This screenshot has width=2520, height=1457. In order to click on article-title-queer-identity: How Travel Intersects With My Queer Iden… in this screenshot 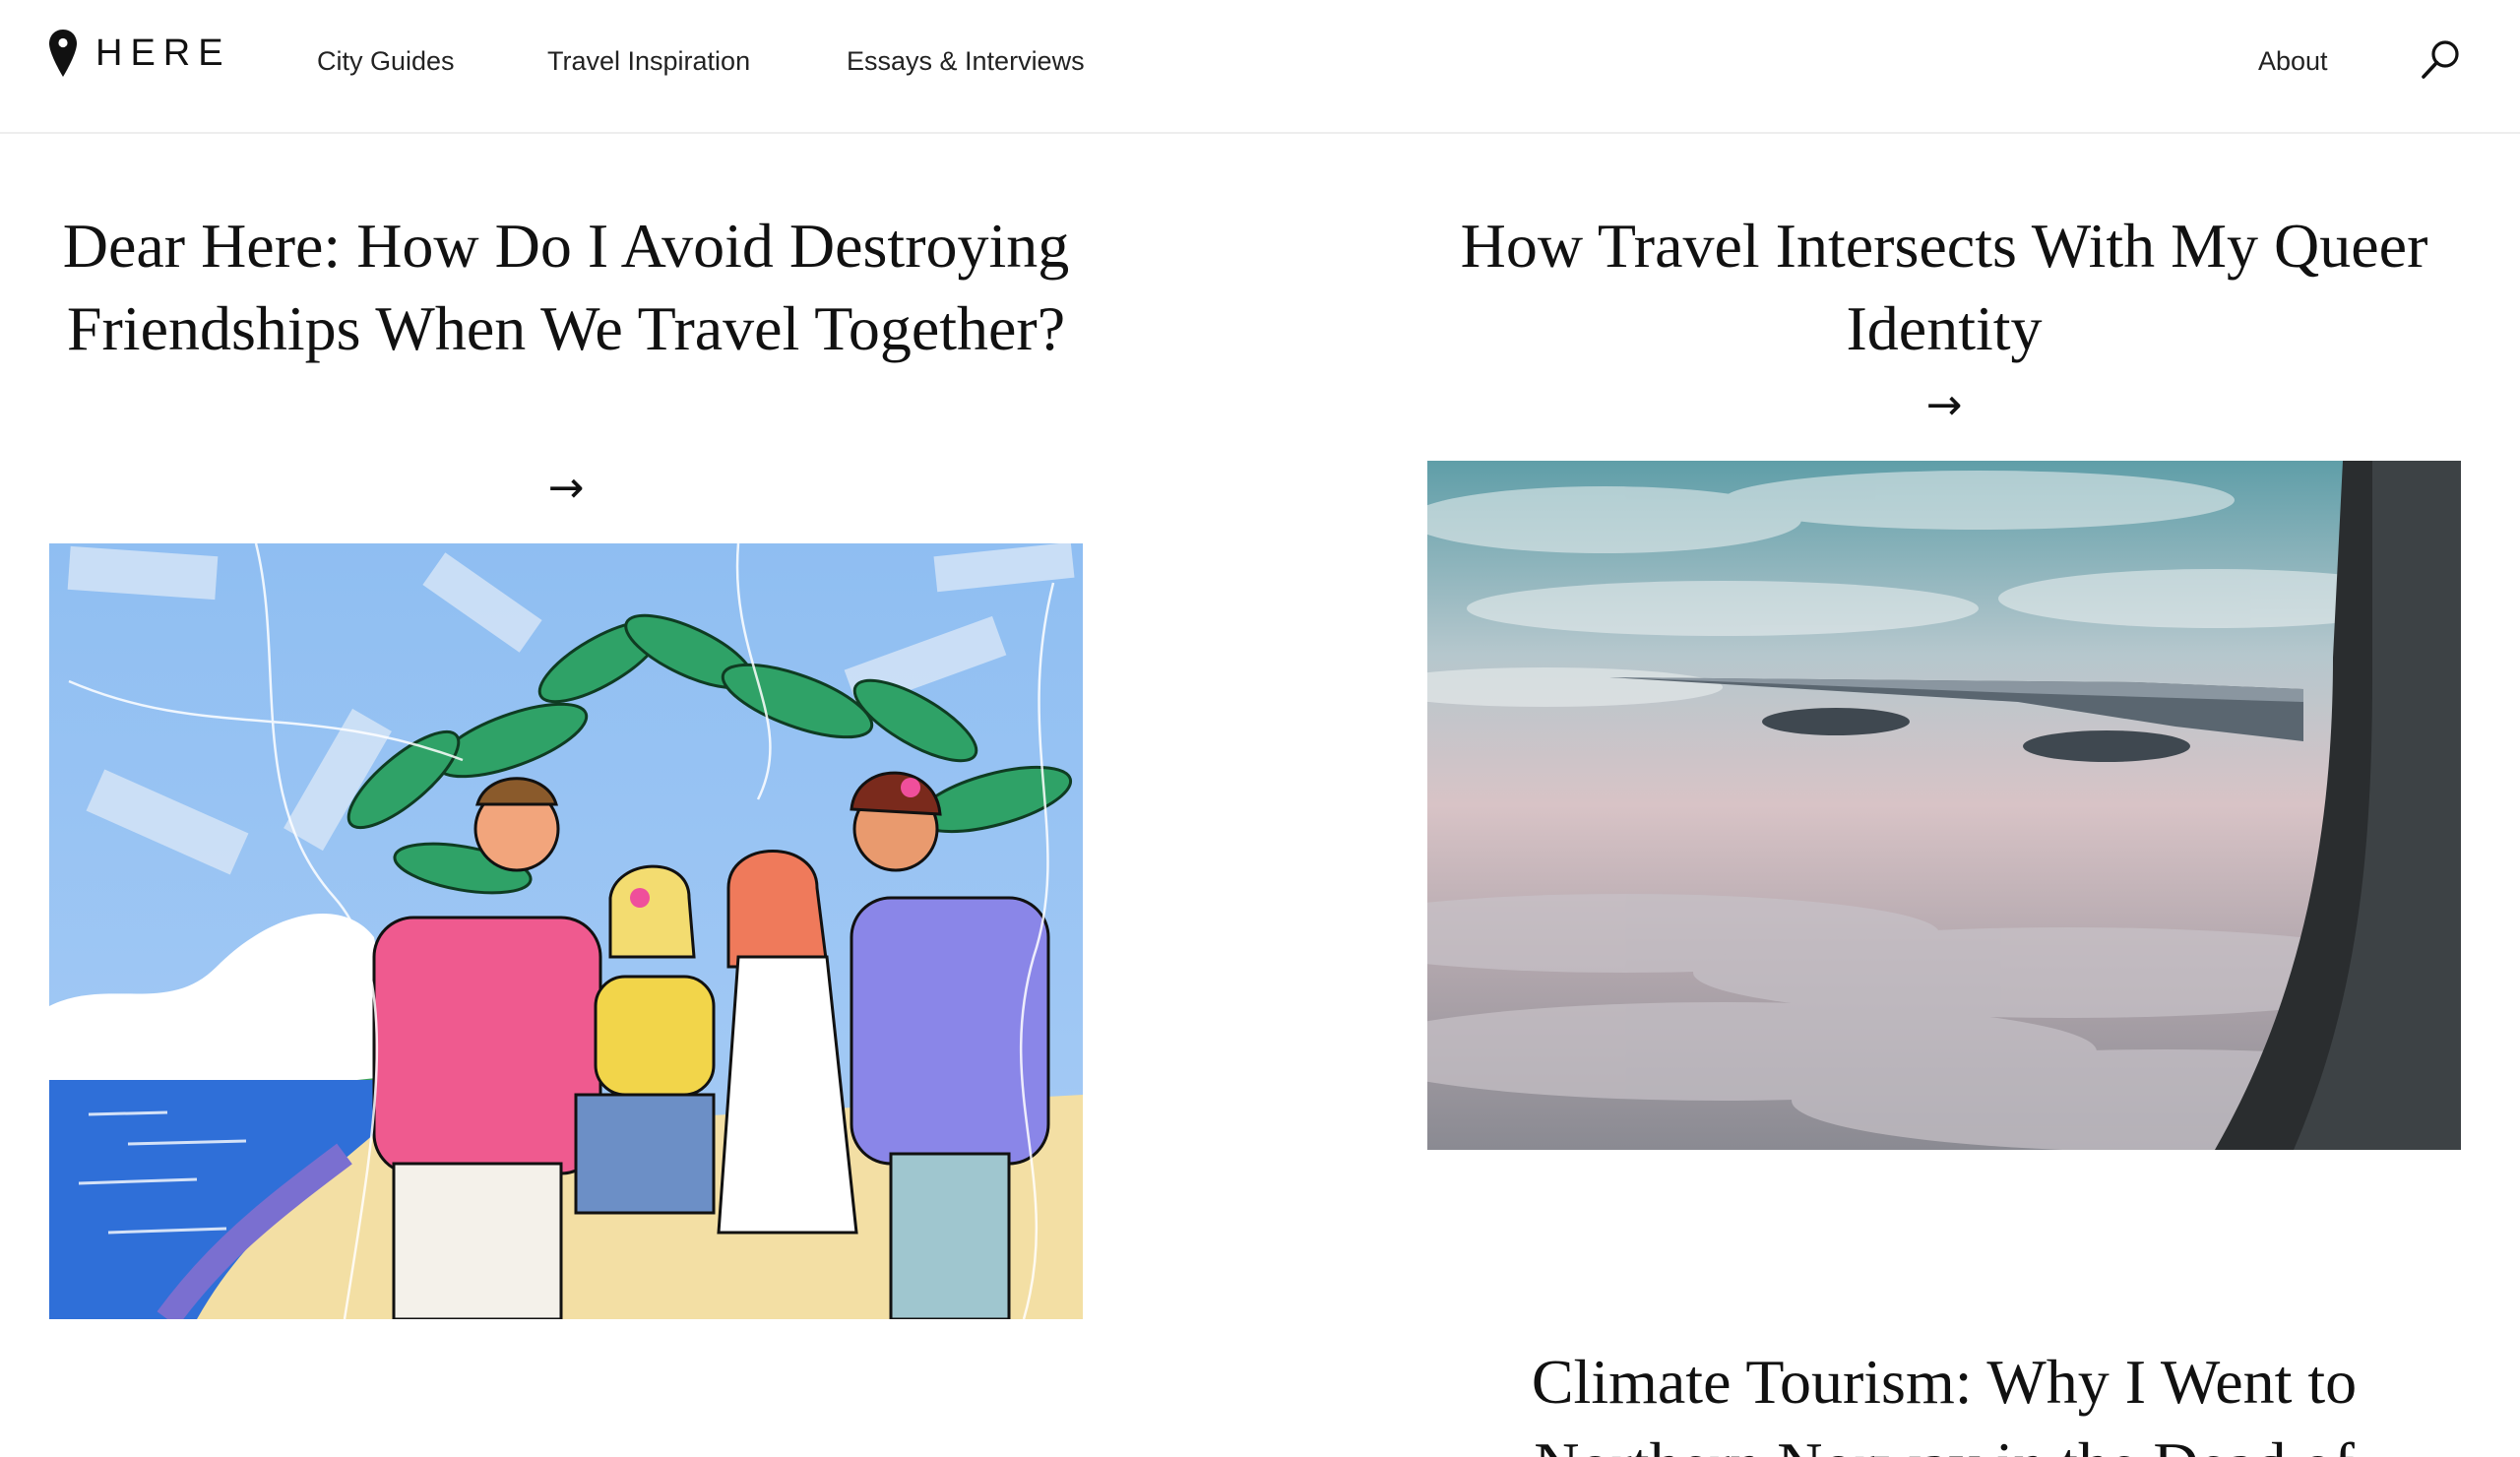, I will do `click(1944, 287)`.